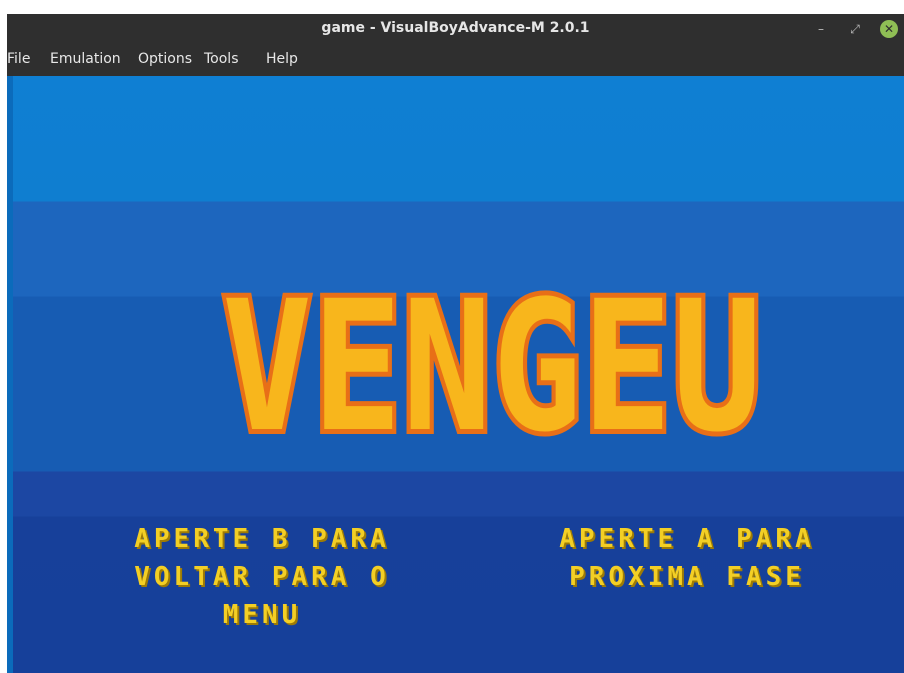  I want to click on next-line-1: APERTE A PARA, so click(687, 539).